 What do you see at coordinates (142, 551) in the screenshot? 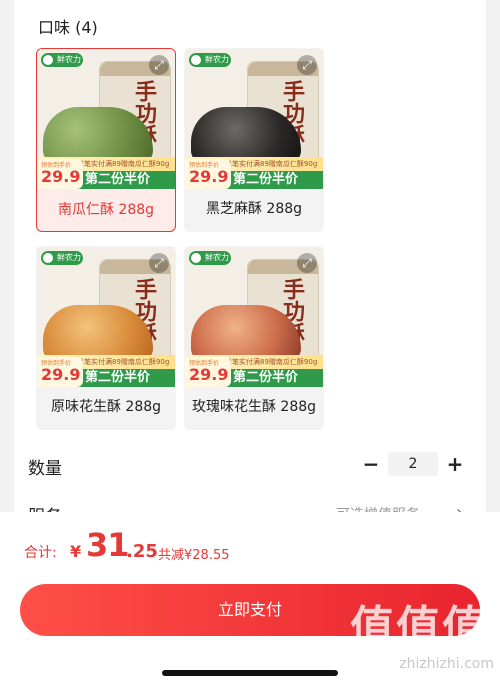
I see `total-decimal: .25` at bounding box center [142, 551].